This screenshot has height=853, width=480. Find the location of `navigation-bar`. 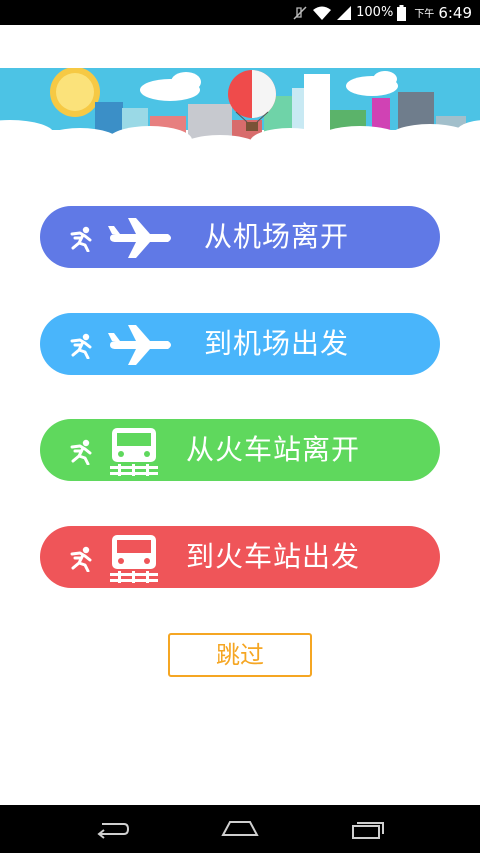

navigation-bar is located at coordinates (240, 829).